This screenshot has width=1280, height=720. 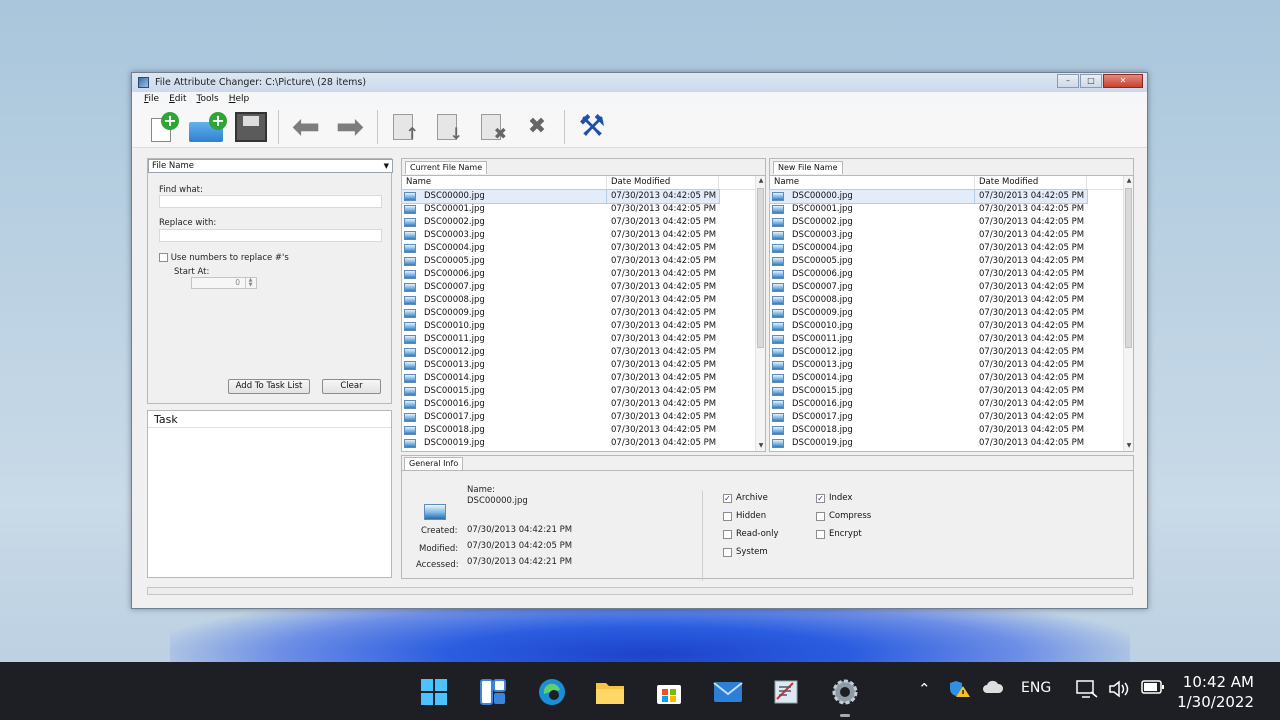 I want to click on forward-button: ➡, so click(x=350, y=127).